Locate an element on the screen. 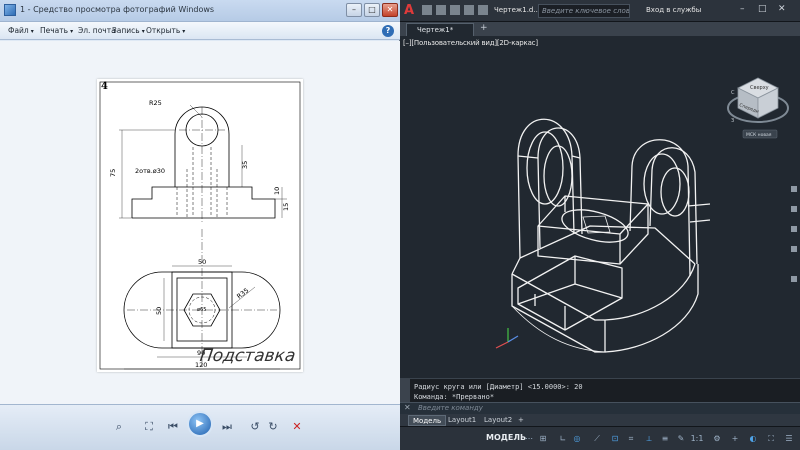  new-tab-icon: + is located at coordinates (484, 28).